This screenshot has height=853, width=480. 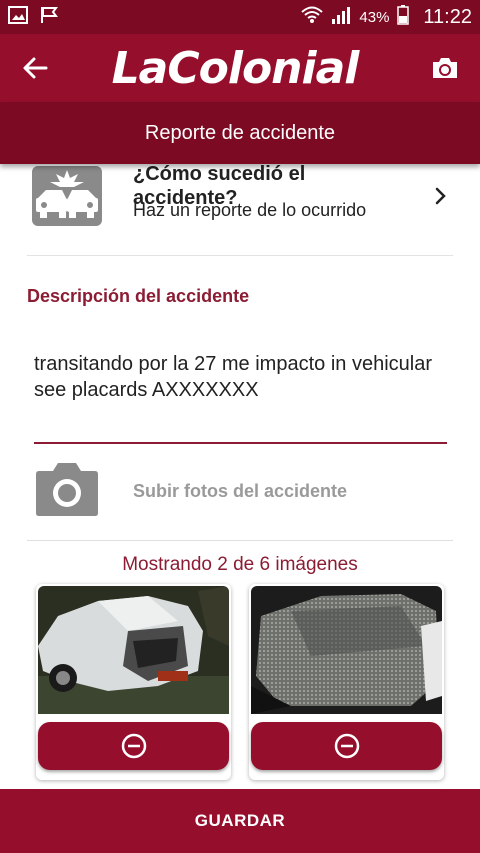 I want to click on accident-title-line-1: ¿Cómo sucedió el, so click(x=219, y=174).